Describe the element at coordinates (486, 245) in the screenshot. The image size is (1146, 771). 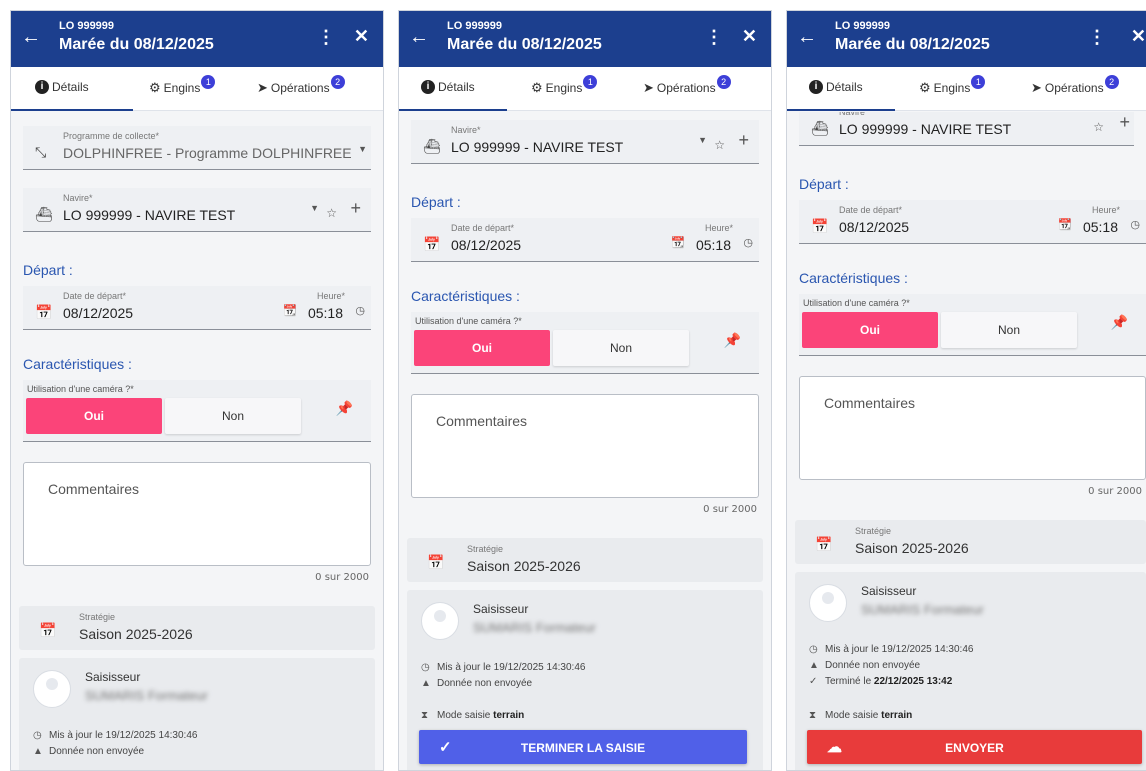
I see `date-value: 08/12/2025` at that location.